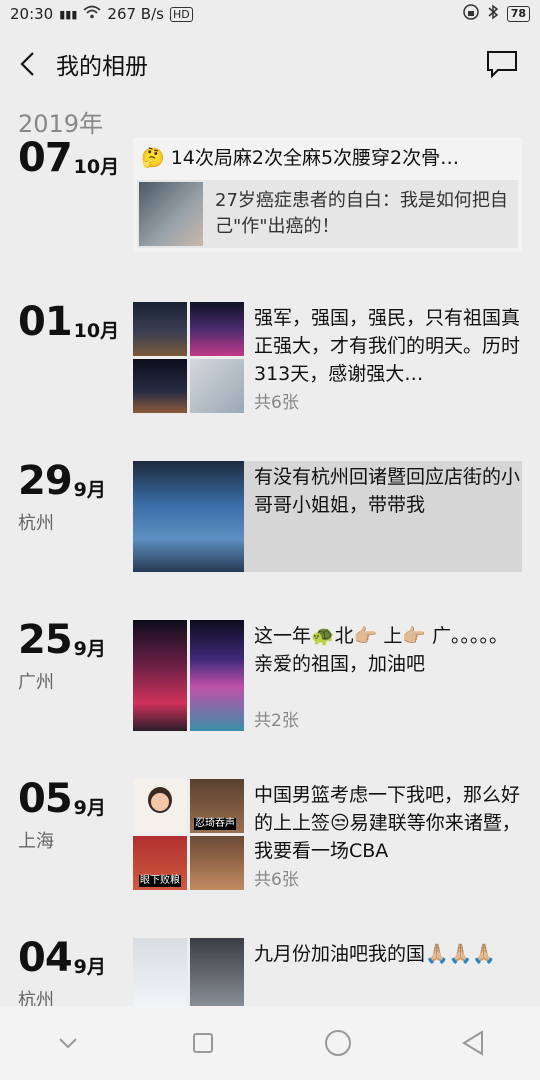  What do you see at coordinates (270, 518) in the screenshot?
I see `list-item: 29 9月 杭州 有没有杭州回诸暨回应店街的小哥哥小姐姐，带带我` at bounding box center [270, 518].